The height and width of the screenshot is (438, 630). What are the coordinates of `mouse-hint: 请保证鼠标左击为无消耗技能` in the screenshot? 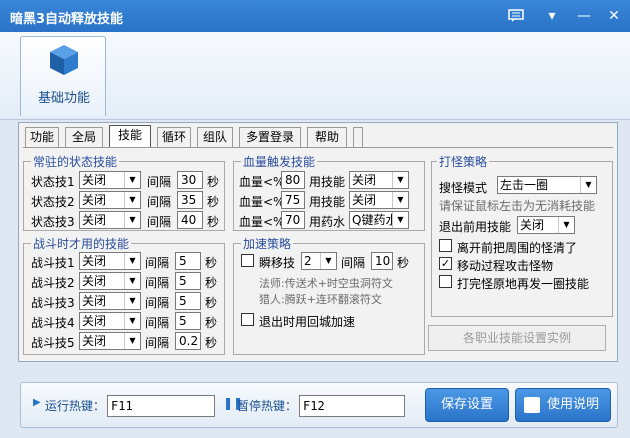 It's located at (517, 206).